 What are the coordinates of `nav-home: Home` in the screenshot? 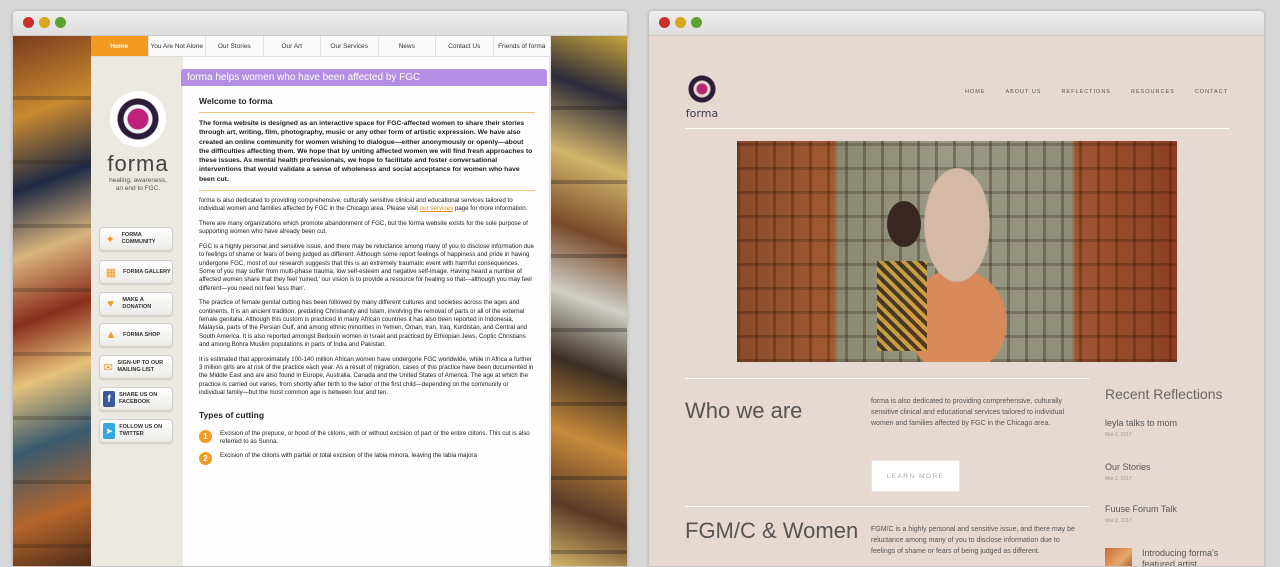 It's located at (120, 46).